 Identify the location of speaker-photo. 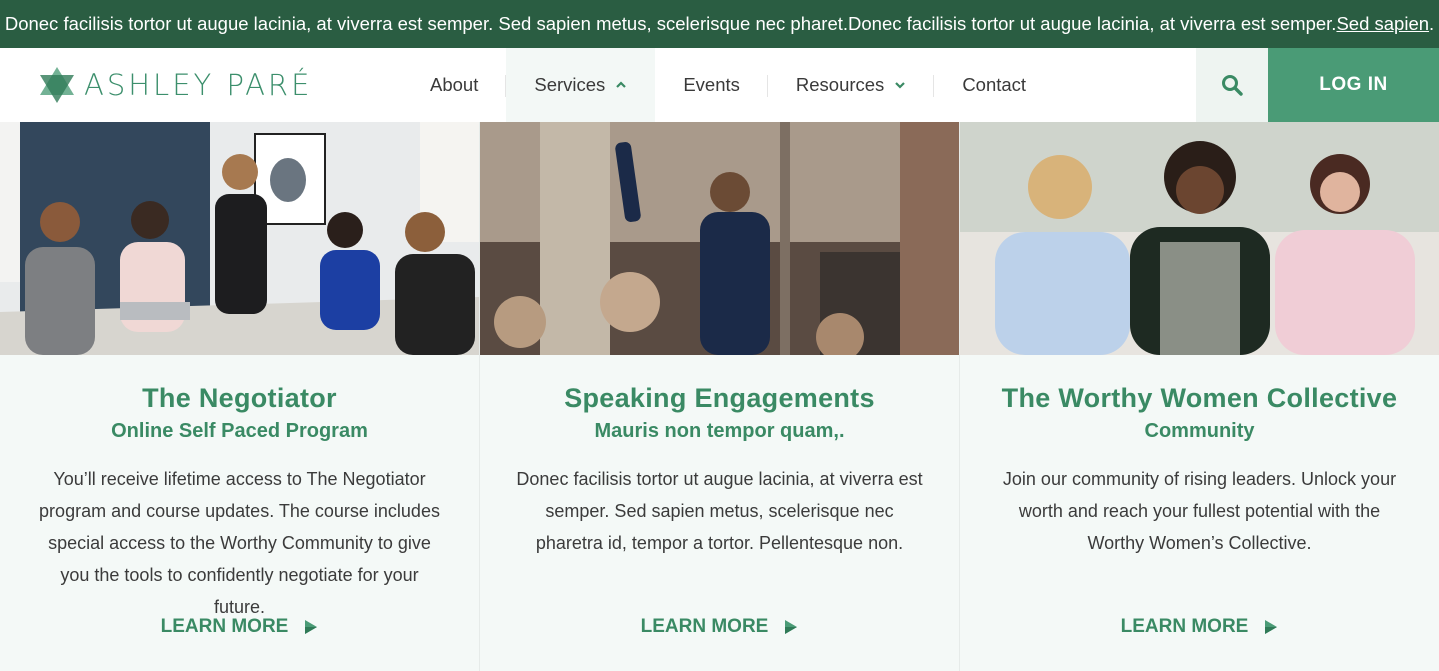
(719, 238).